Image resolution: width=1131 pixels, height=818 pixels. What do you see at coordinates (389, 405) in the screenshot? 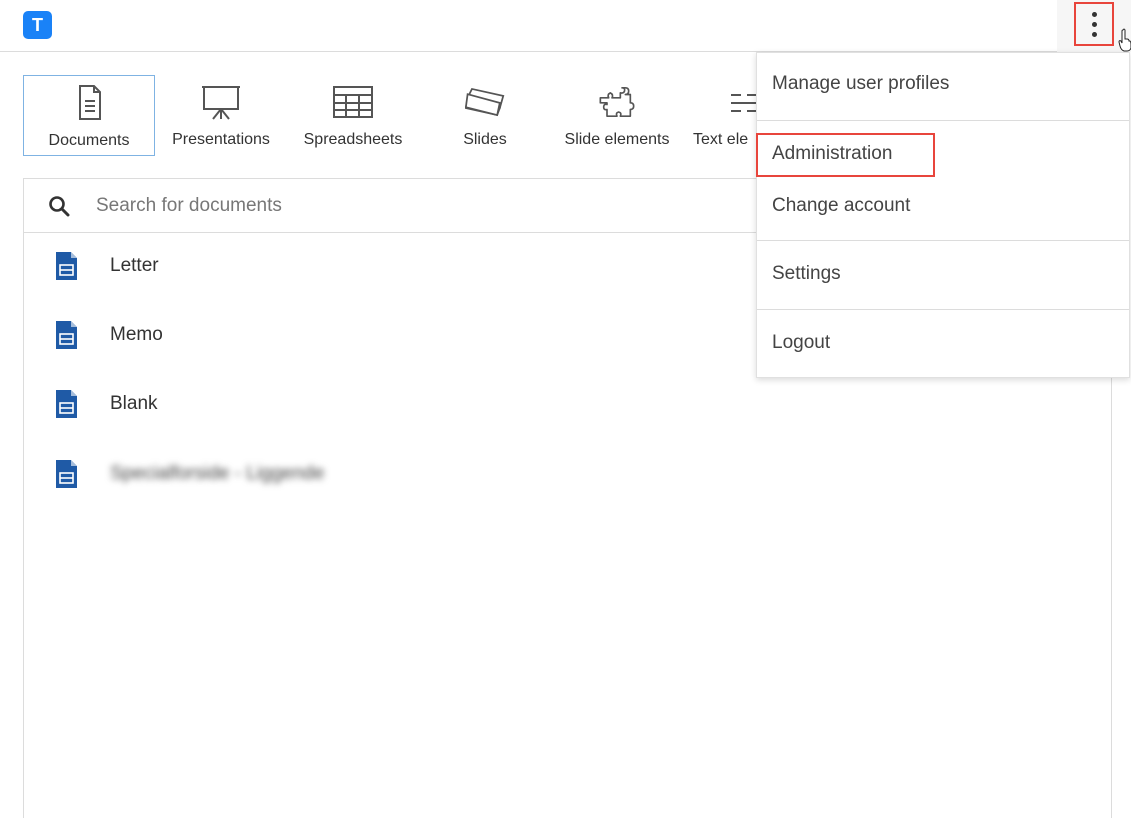
I see `list-item: Blank` at bounding box center [389, 405].